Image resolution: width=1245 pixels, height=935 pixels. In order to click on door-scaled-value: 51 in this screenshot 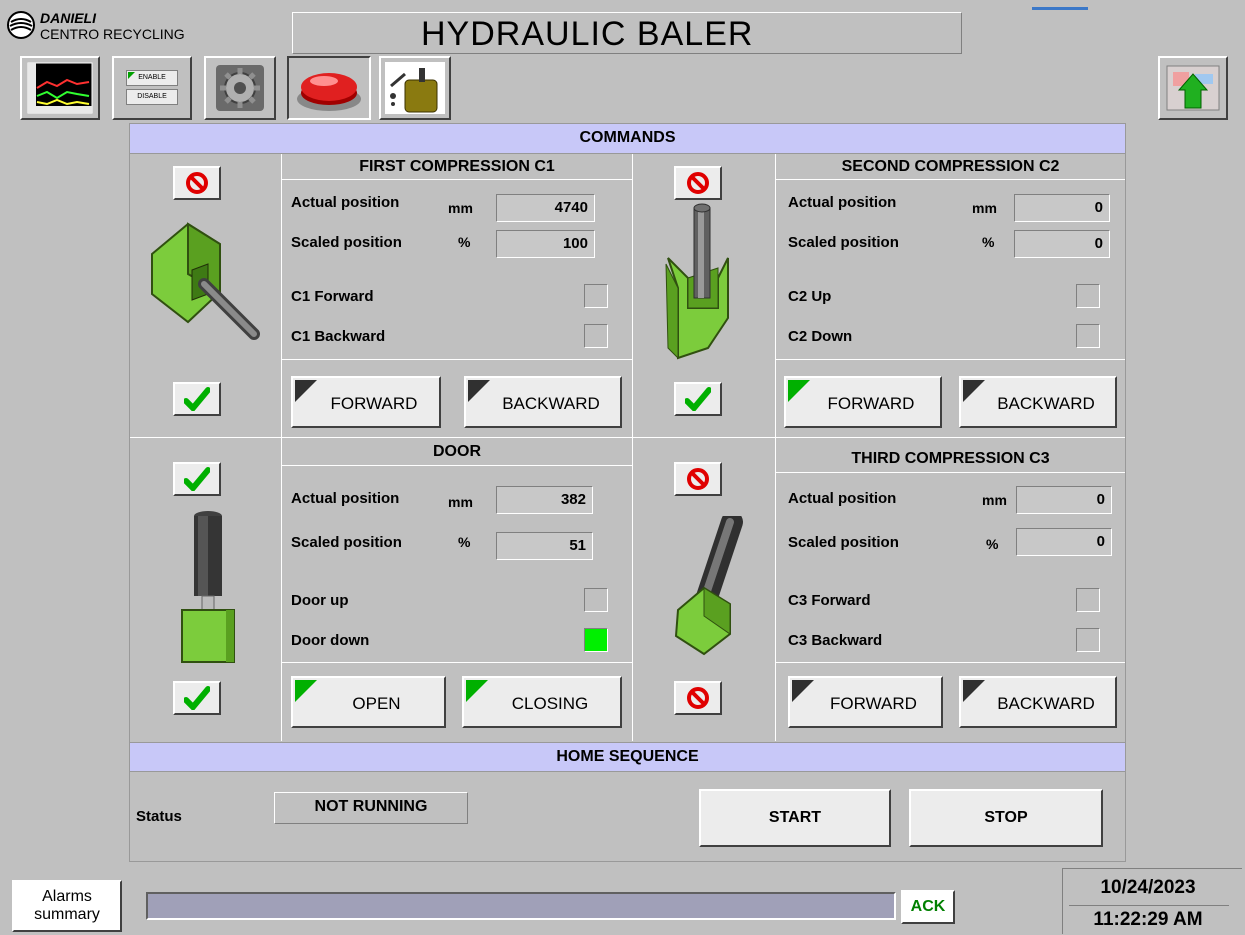, I will do `click(544, 546)`.